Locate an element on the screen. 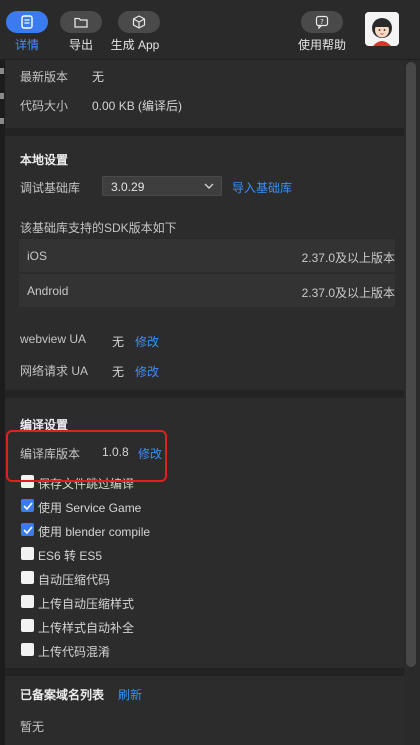  cube-icon is located at coordinates (139, 22).